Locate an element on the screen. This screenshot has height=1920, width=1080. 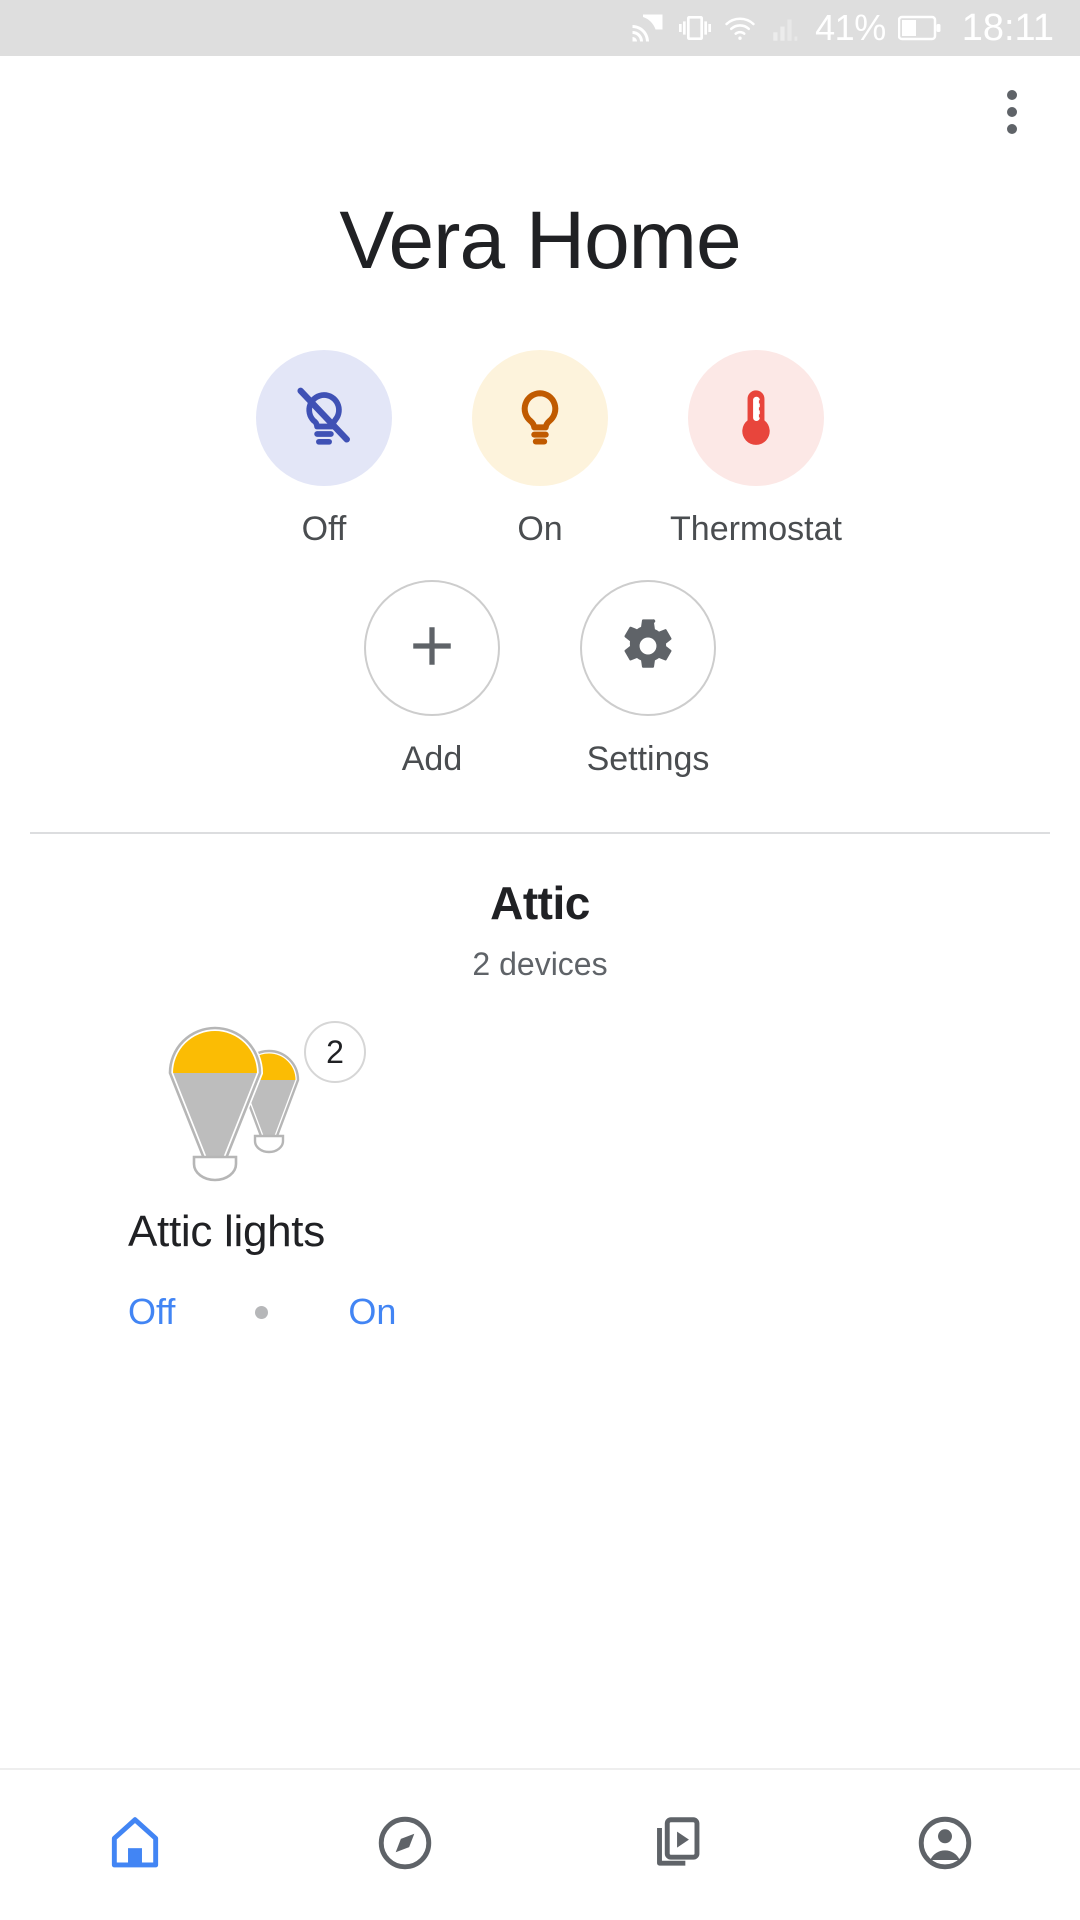
battery-percent: 41% is located at coordinates (850, 27).